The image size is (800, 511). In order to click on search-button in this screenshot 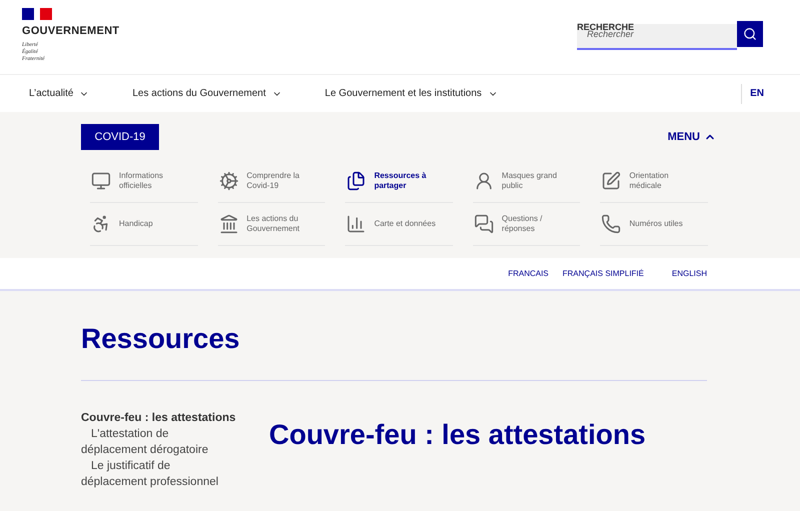, I will do `click(750, 34)`.